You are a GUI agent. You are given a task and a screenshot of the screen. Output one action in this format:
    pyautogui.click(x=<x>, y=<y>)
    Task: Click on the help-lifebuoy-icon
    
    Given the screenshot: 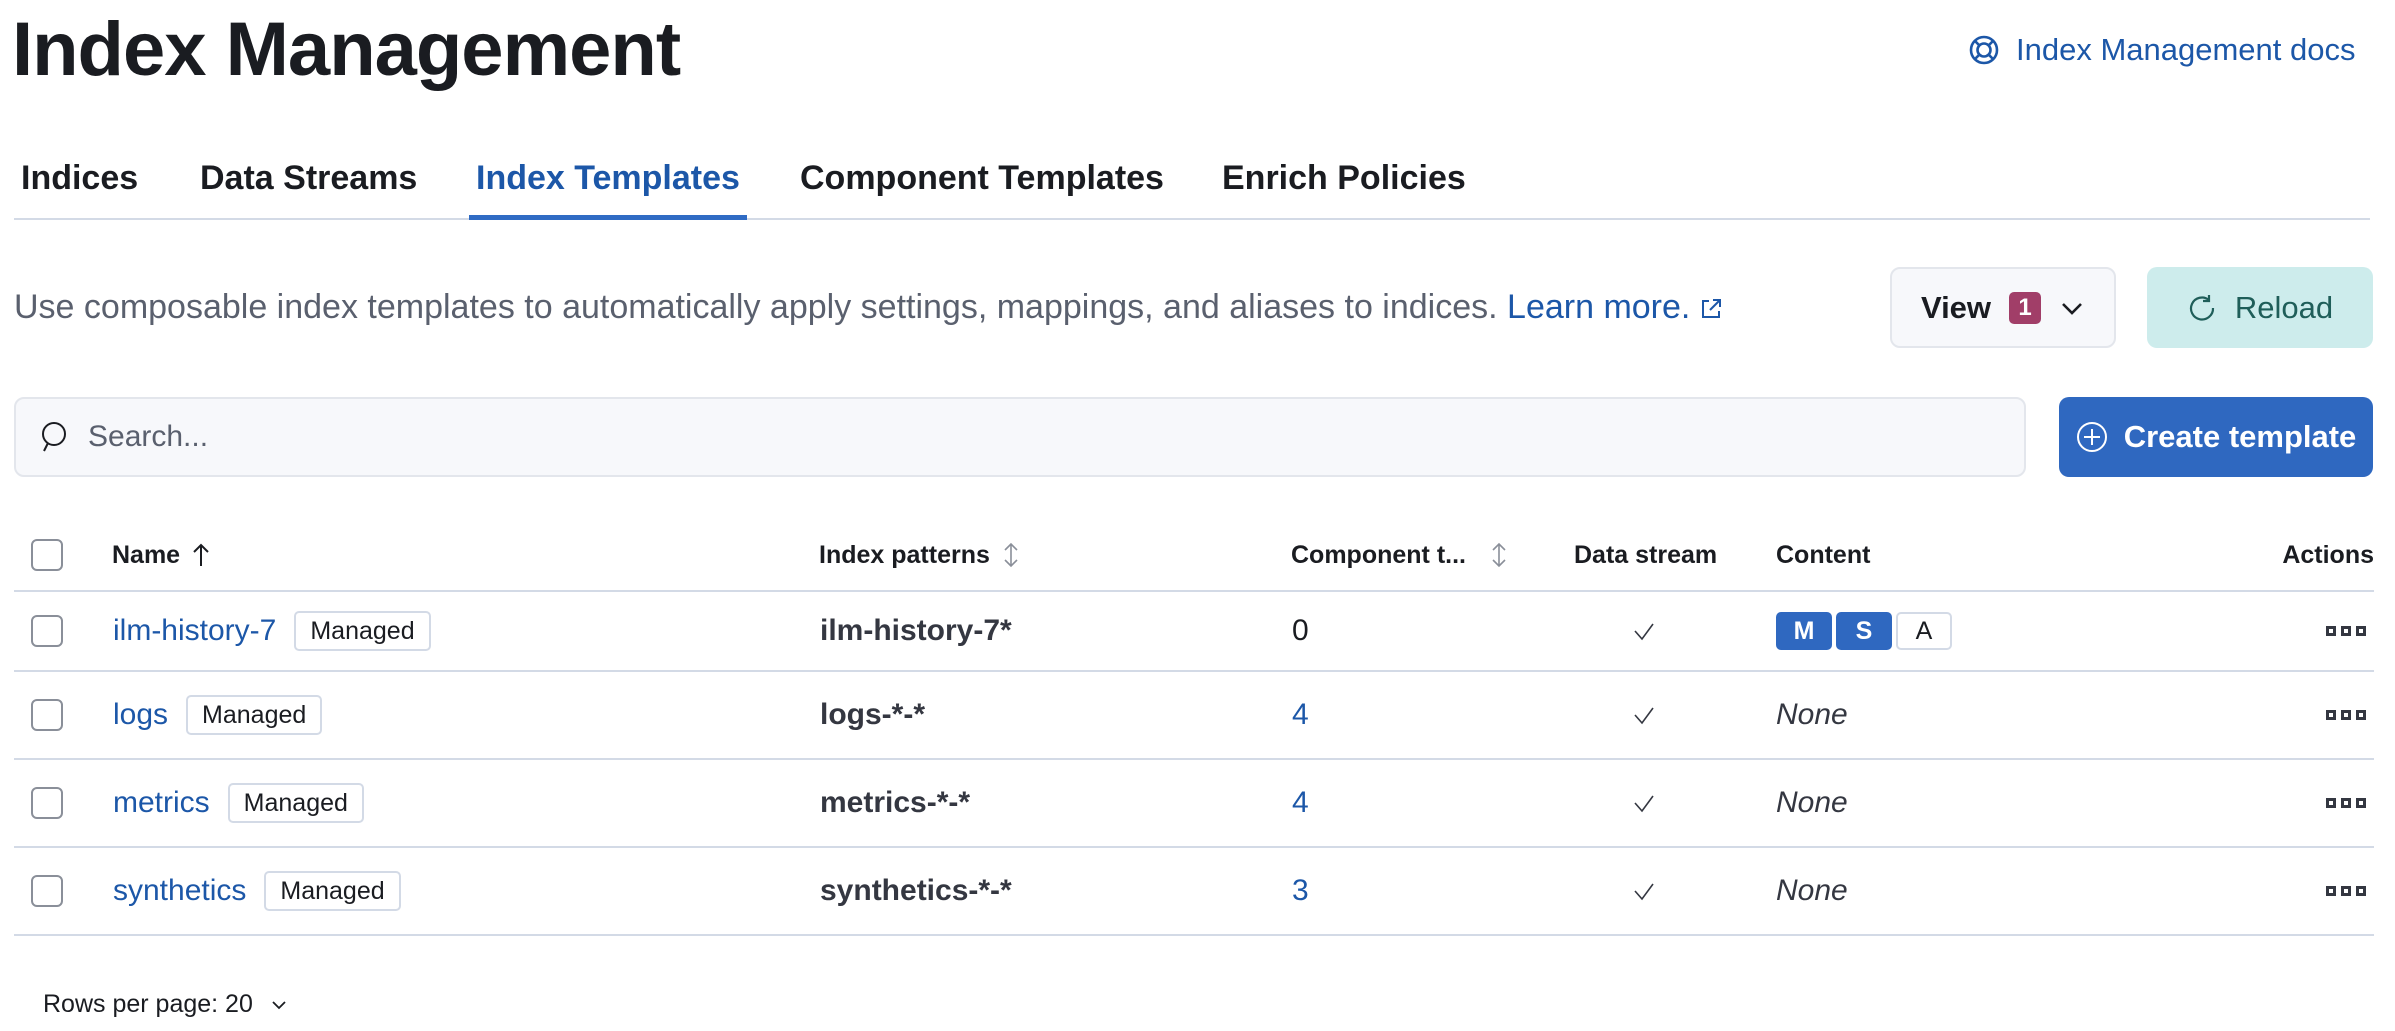 What is the action you would take?
    pyautogui.click(x=1984, y=50)
    